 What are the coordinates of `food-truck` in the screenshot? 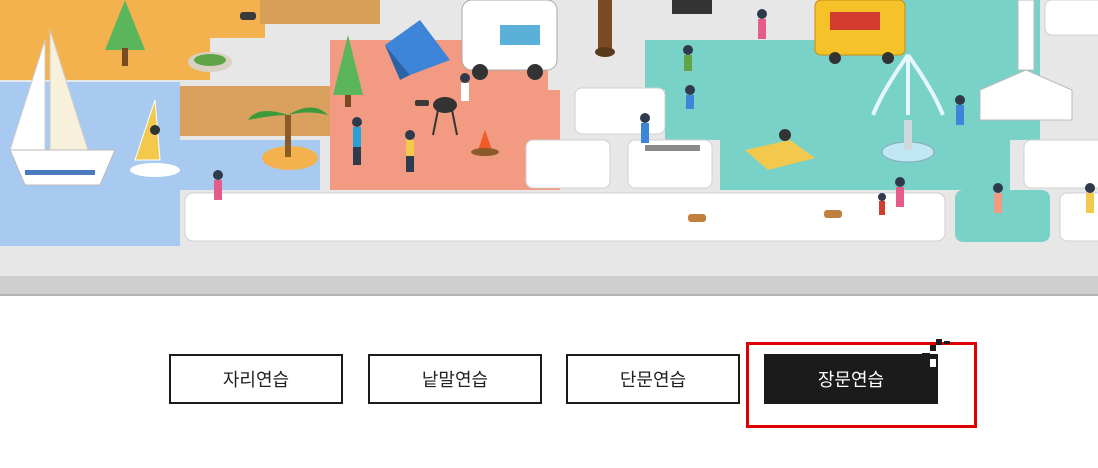 It's located at (860, 32).